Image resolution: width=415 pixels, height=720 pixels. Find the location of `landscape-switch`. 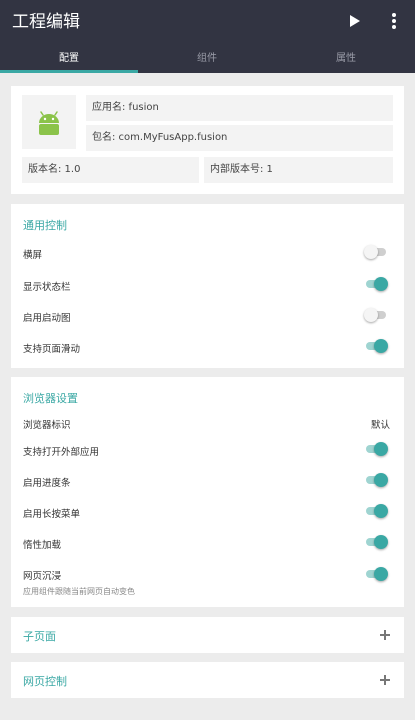

landscape-switch is located at coordinates (376, 252).